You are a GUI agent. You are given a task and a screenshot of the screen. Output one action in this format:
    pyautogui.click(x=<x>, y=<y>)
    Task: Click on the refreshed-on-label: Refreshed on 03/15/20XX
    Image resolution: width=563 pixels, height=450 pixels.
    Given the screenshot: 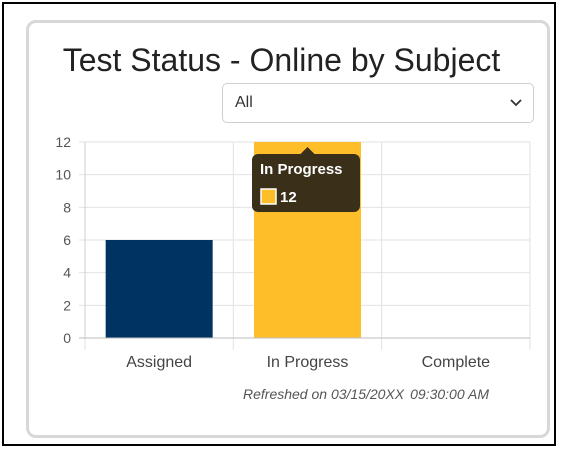 What is the action you would take?
    pyautogui.click(x=324, y=394)
    